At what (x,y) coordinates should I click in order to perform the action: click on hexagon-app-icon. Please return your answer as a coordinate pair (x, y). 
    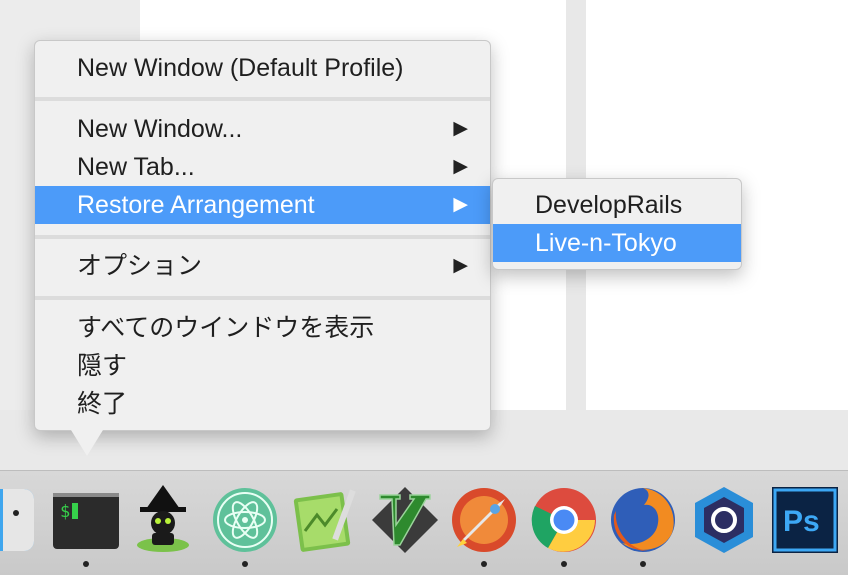
    Looking at the image, I should click on (724, 520).